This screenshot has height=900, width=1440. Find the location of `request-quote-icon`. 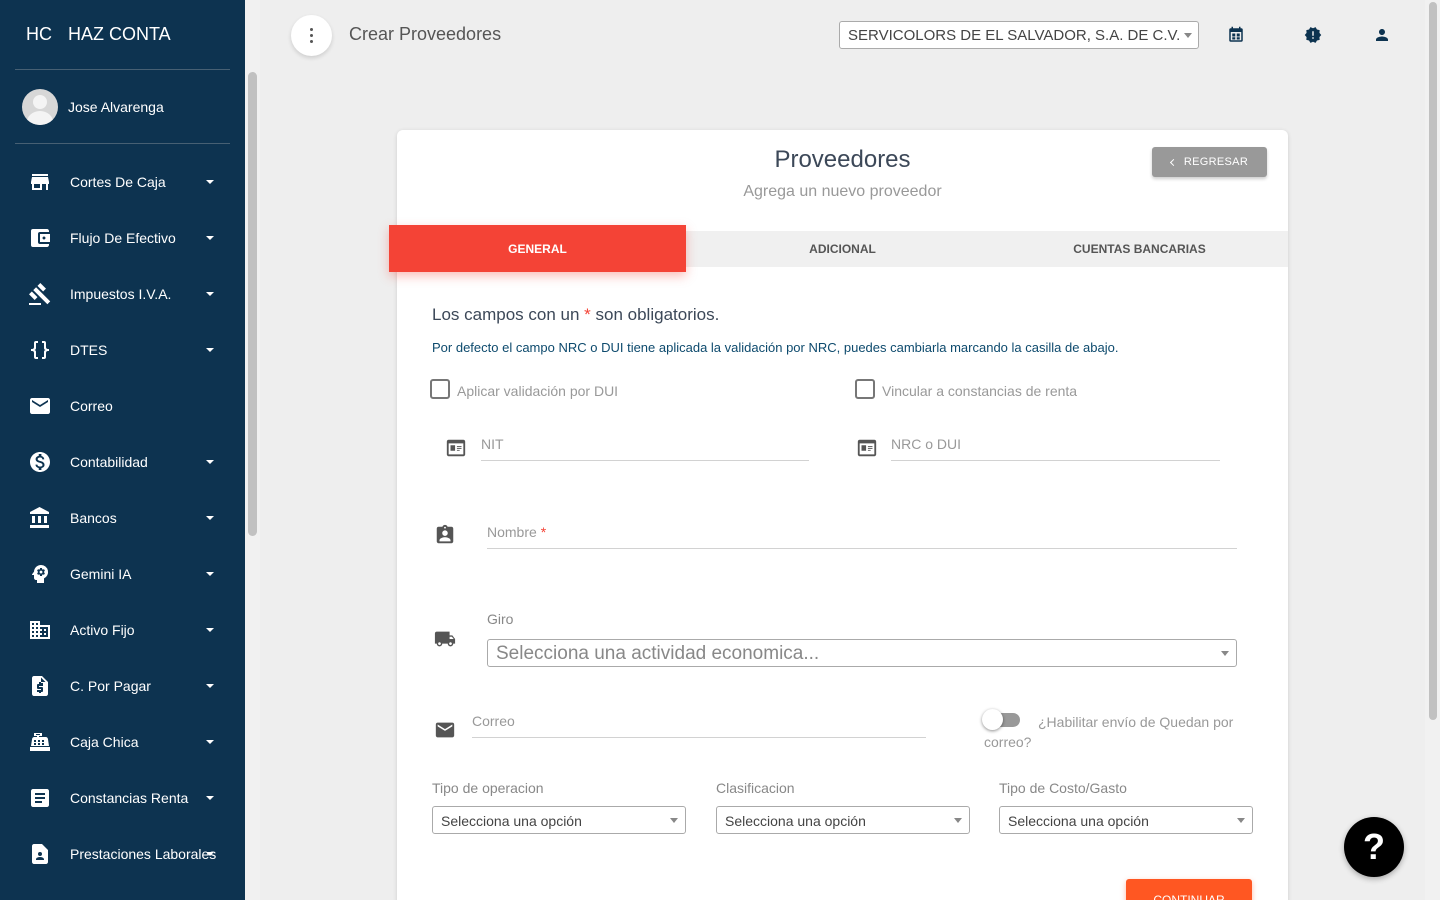

request-quote-icon is located at coordinates (40, 686).